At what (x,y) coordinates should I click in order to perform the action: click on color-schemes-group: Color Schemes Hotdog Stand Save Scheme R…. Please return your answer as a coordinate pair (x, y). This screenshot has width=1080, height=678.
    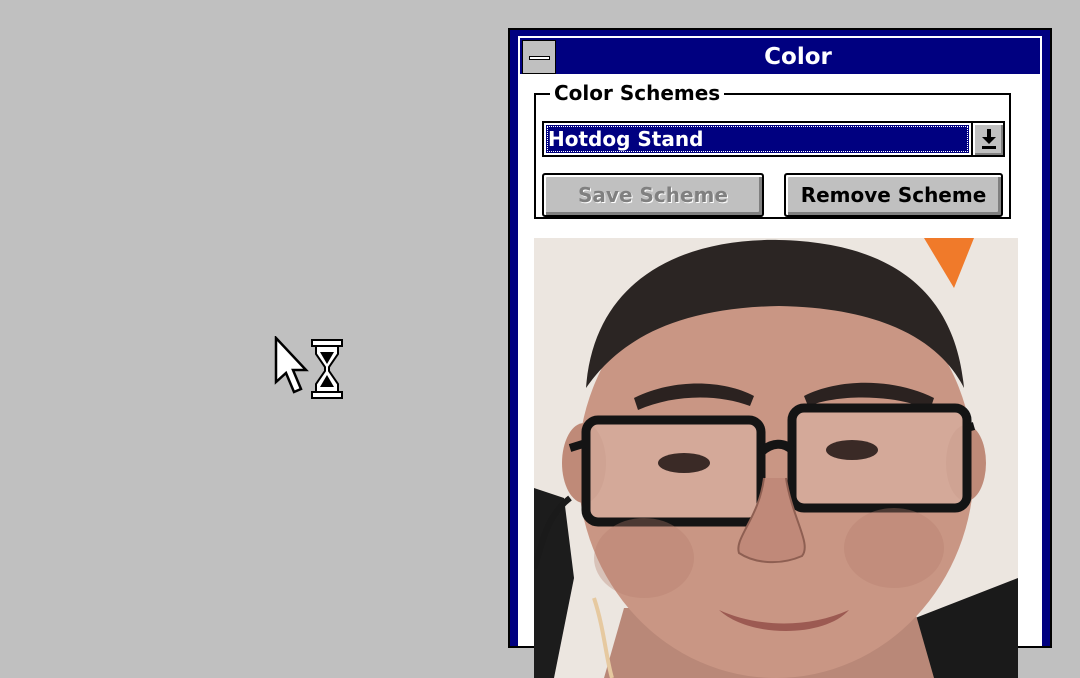
    Looking at the image, I should click on (772, 150).